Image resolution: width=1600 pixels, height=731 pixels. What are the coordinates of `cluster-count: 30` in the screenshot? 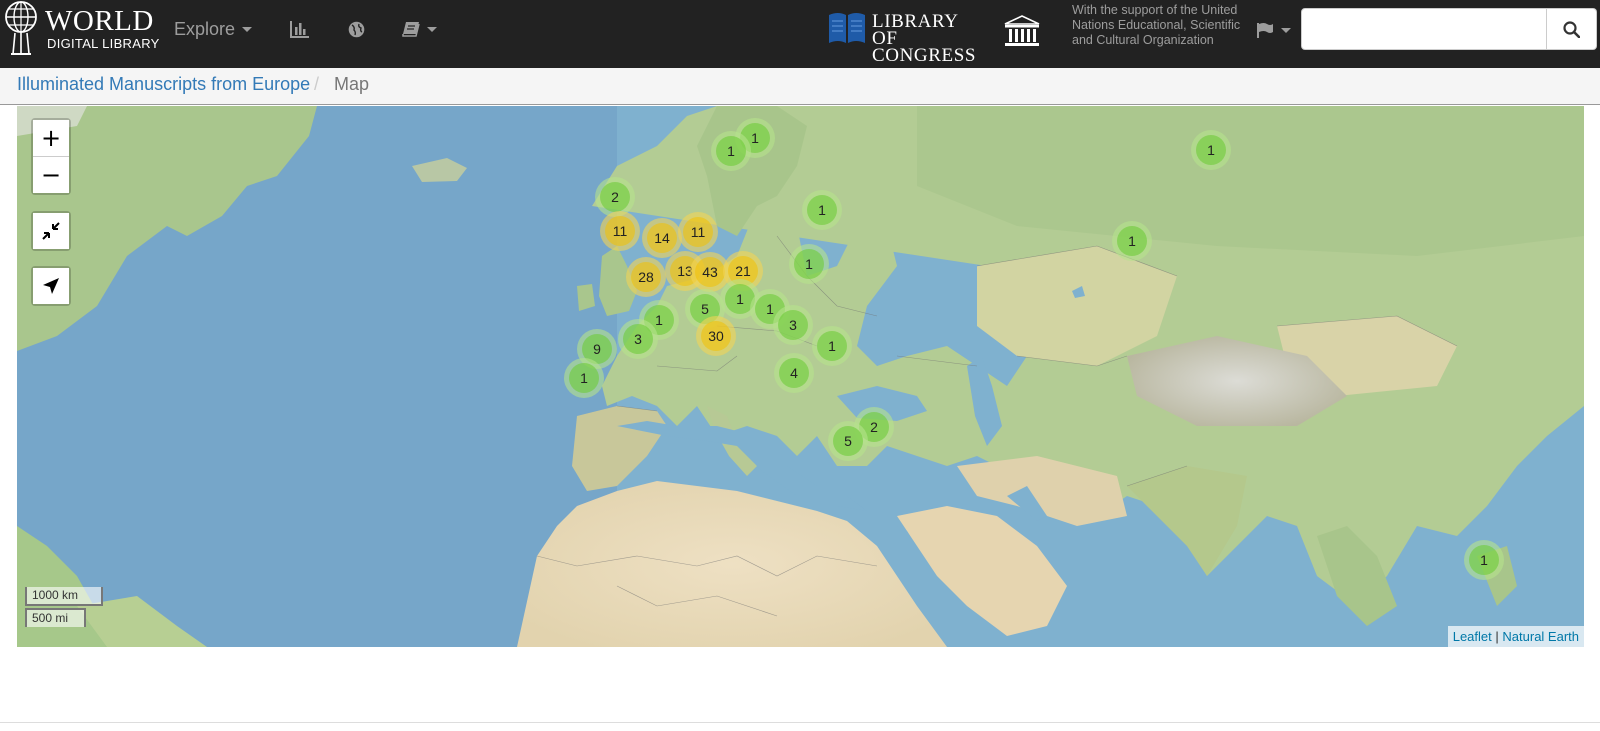 It's located at (716, 336).